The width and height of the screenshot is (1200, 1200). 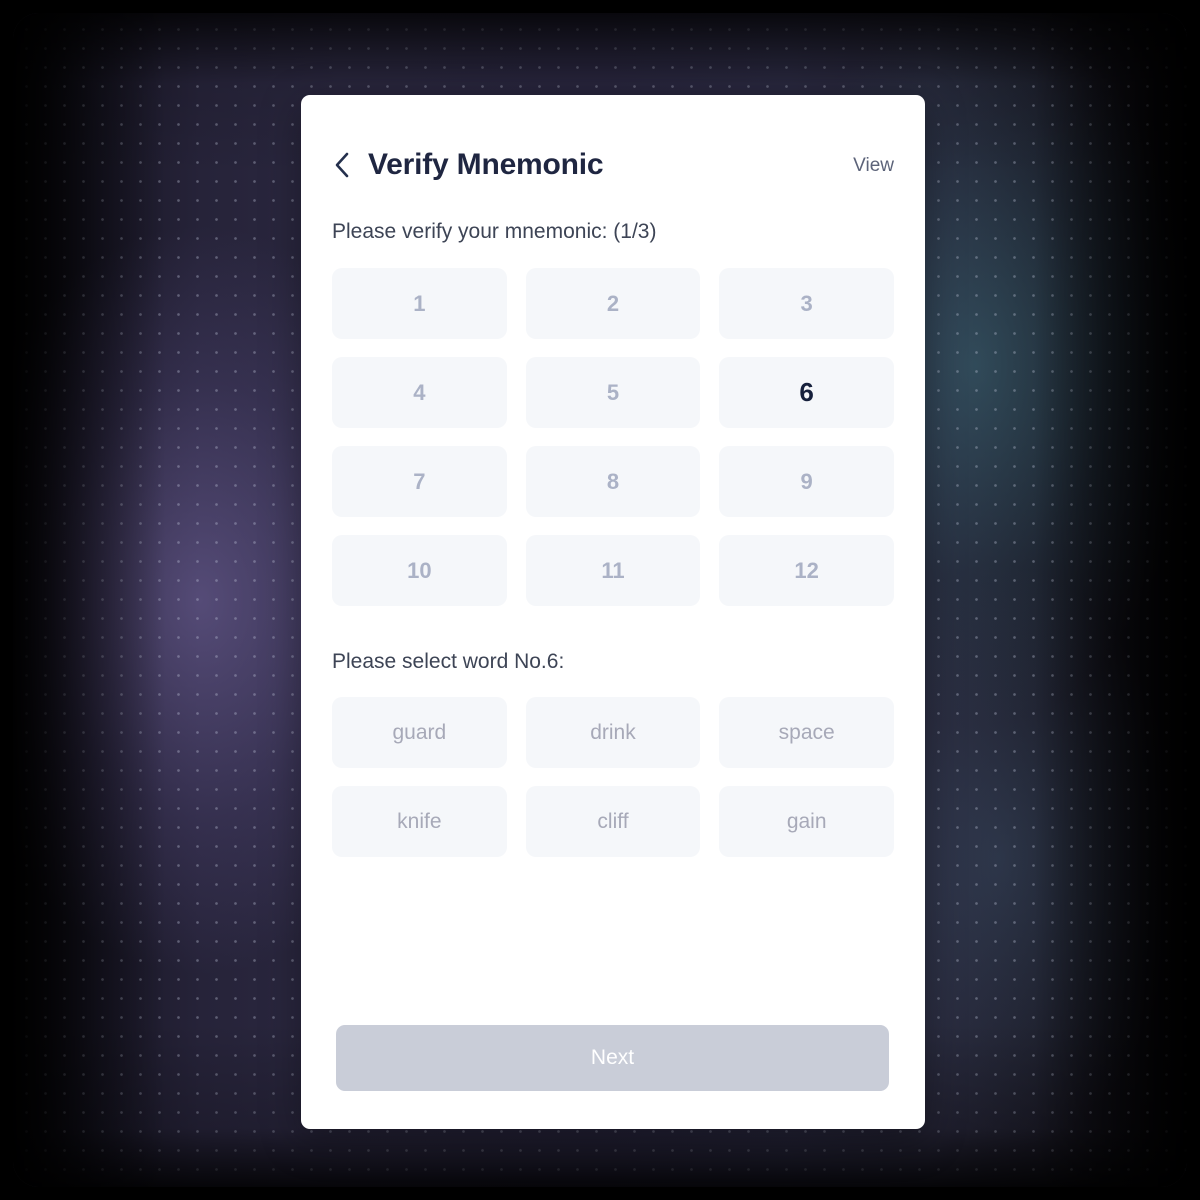 I want to click on mnemonic-number-tile: 3, so click(x=806, y=303).